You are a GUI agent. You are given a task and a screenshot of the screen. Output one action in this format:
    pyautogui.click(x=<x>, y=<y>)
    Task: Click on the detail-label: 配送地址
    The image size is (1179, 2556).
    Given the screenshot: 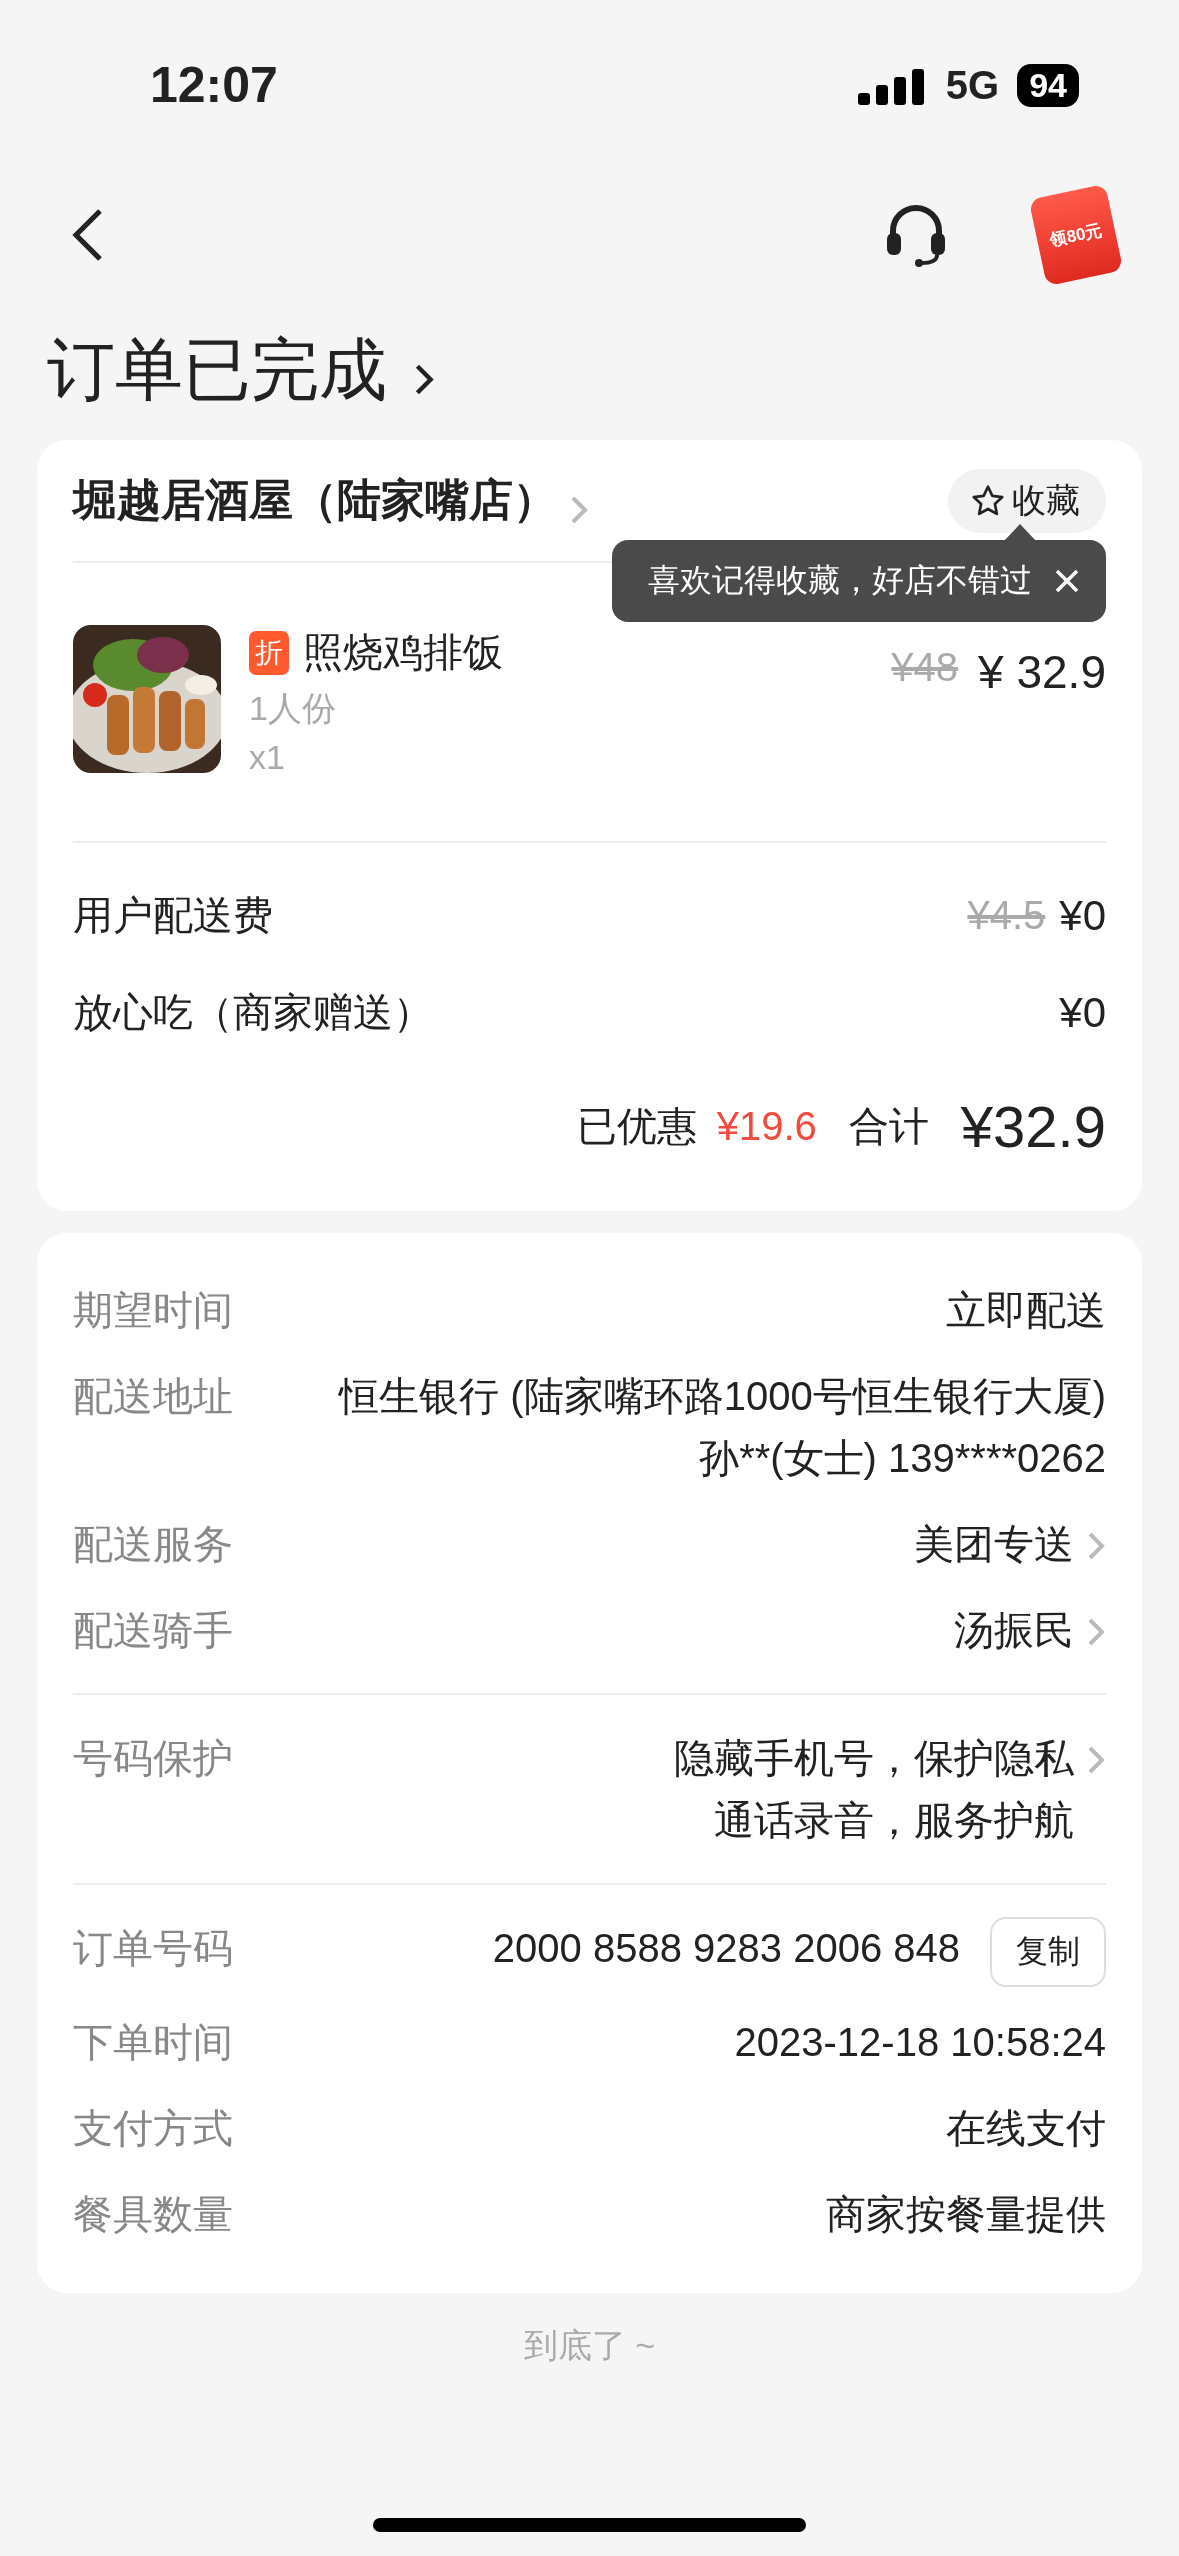 What is the action you would take?
    pyautogui.click(x=153, y=1396)
    